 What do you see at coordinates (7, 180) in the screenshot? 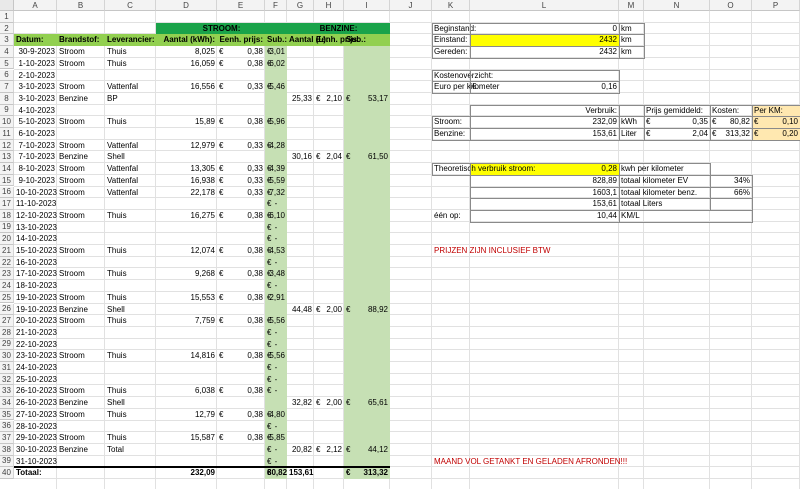
I see `row-header-15: 15` at bounding box center [7, 180].